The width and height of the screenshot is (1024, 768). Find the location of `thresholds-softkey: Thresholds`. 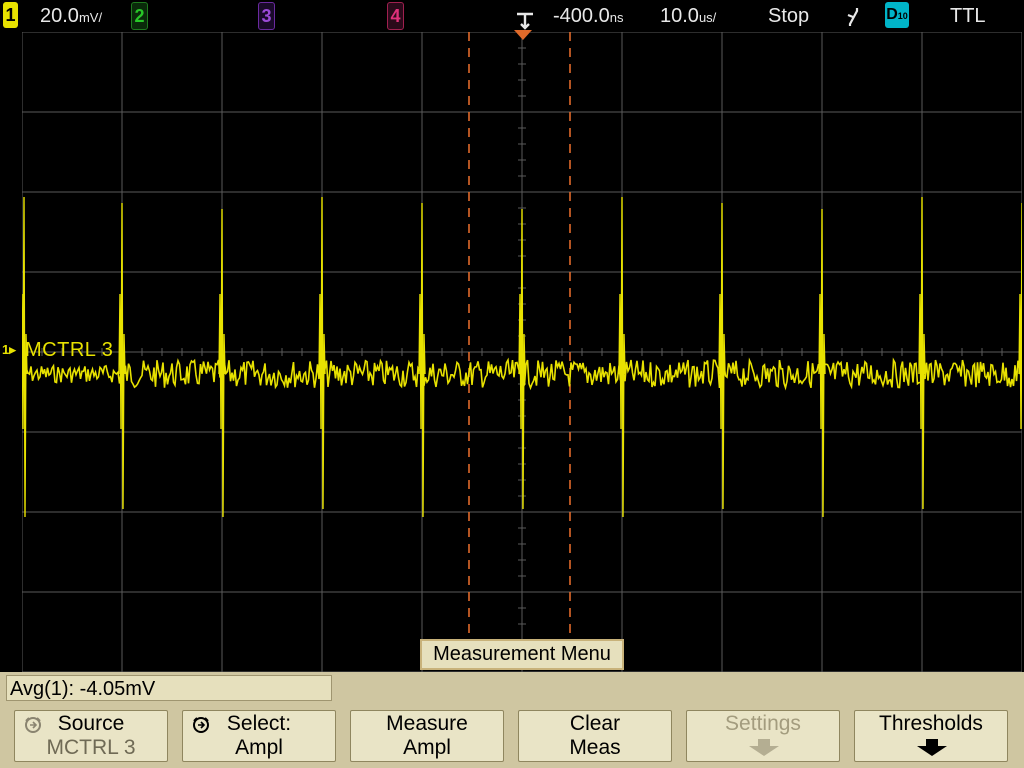

thresholds-softkey: Thresholds is located at coordinates (931, 736).